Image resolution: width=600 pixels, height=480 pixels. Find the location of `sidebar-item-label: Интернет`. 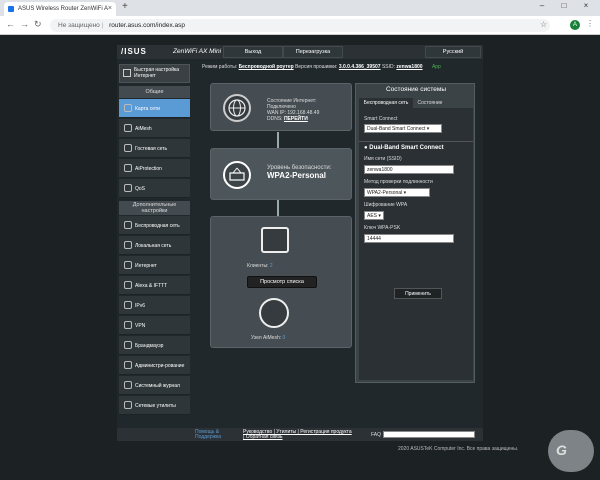

sidebar-item-label: Интернет is located at coordinates (146, 265).